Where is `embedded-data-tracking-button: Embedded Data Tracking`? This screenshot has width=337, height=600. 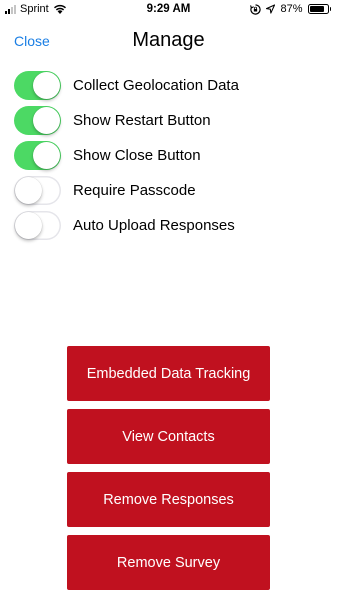
embedded-data-tracking-button: Embedded Data Tracking is located at coordinates (168, 373).